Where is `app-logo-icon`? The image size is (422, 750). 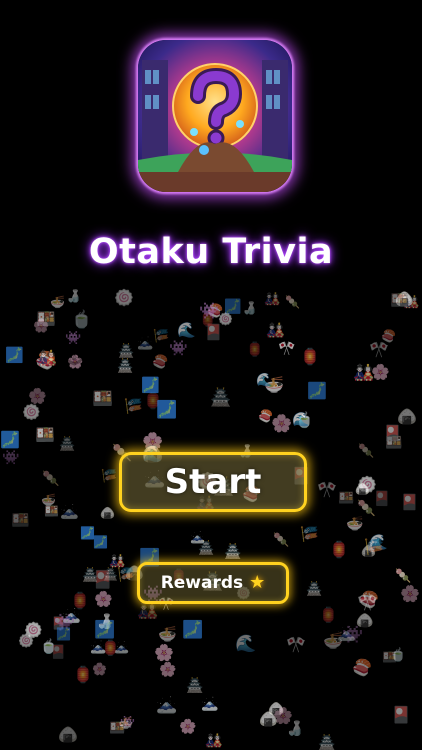
app-logo-icon is located at coordinates (215, 116).